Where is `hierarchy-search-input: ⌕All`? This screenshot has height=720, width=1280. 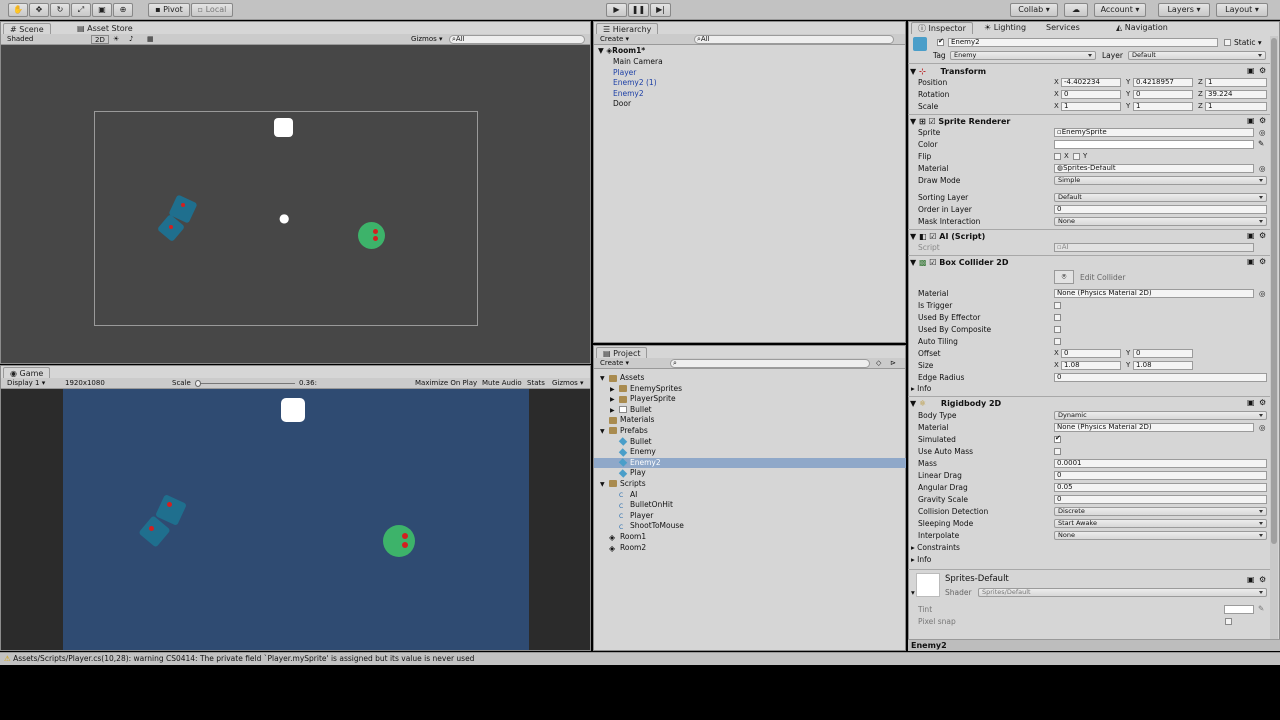
hierarchy-search-input: ⌕All is located at coordinates (794, 39).